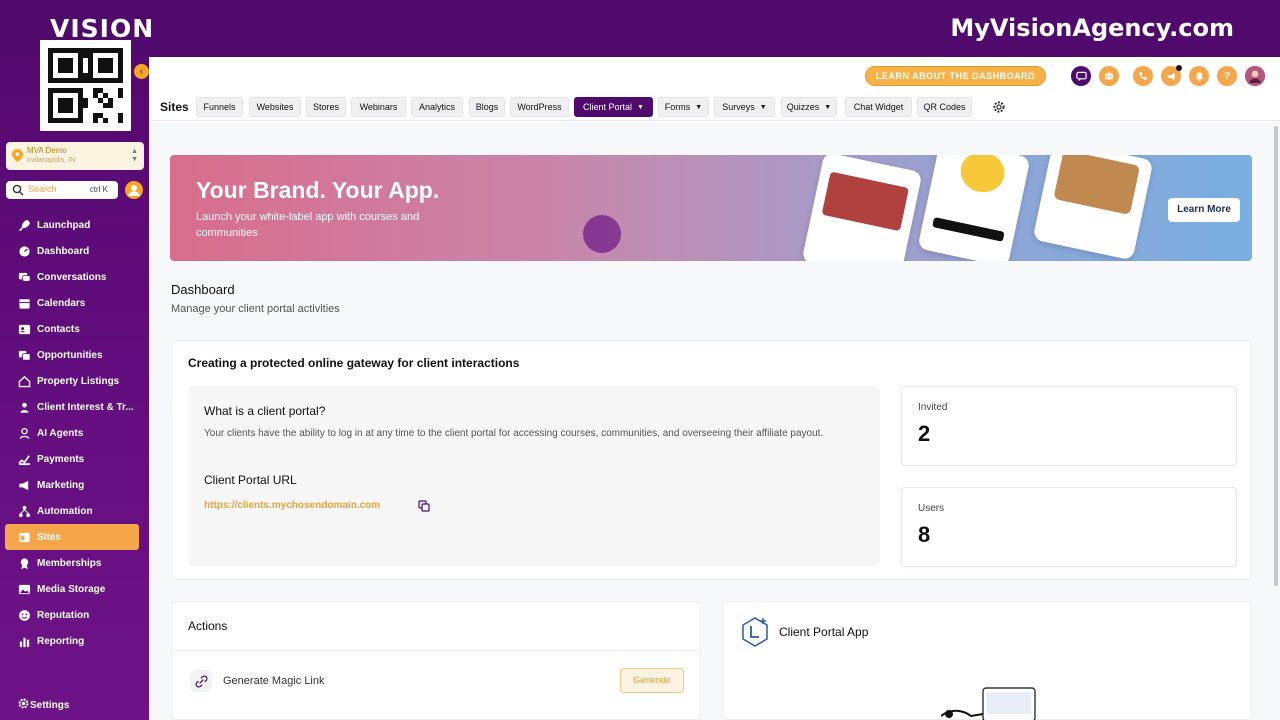 The image size is (1280, 720). Describe the element at coordinates (24, 641) in the screenshot. I see `bar-chart-icon` at that location.